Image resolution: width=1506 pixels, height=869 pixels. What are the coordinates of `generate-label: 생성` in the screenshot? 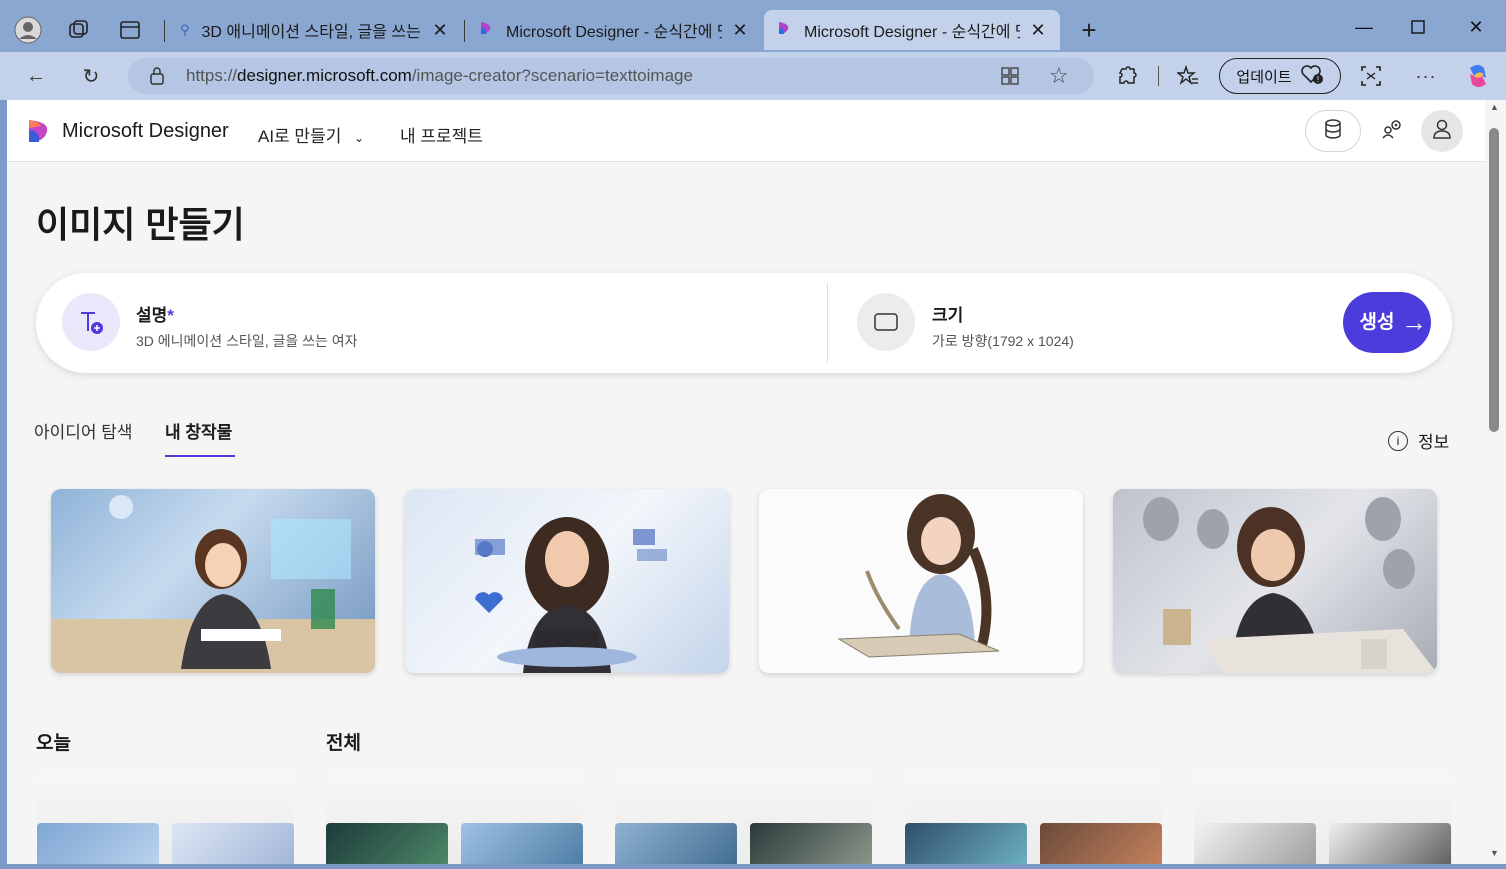 It's located at (1377, 322).